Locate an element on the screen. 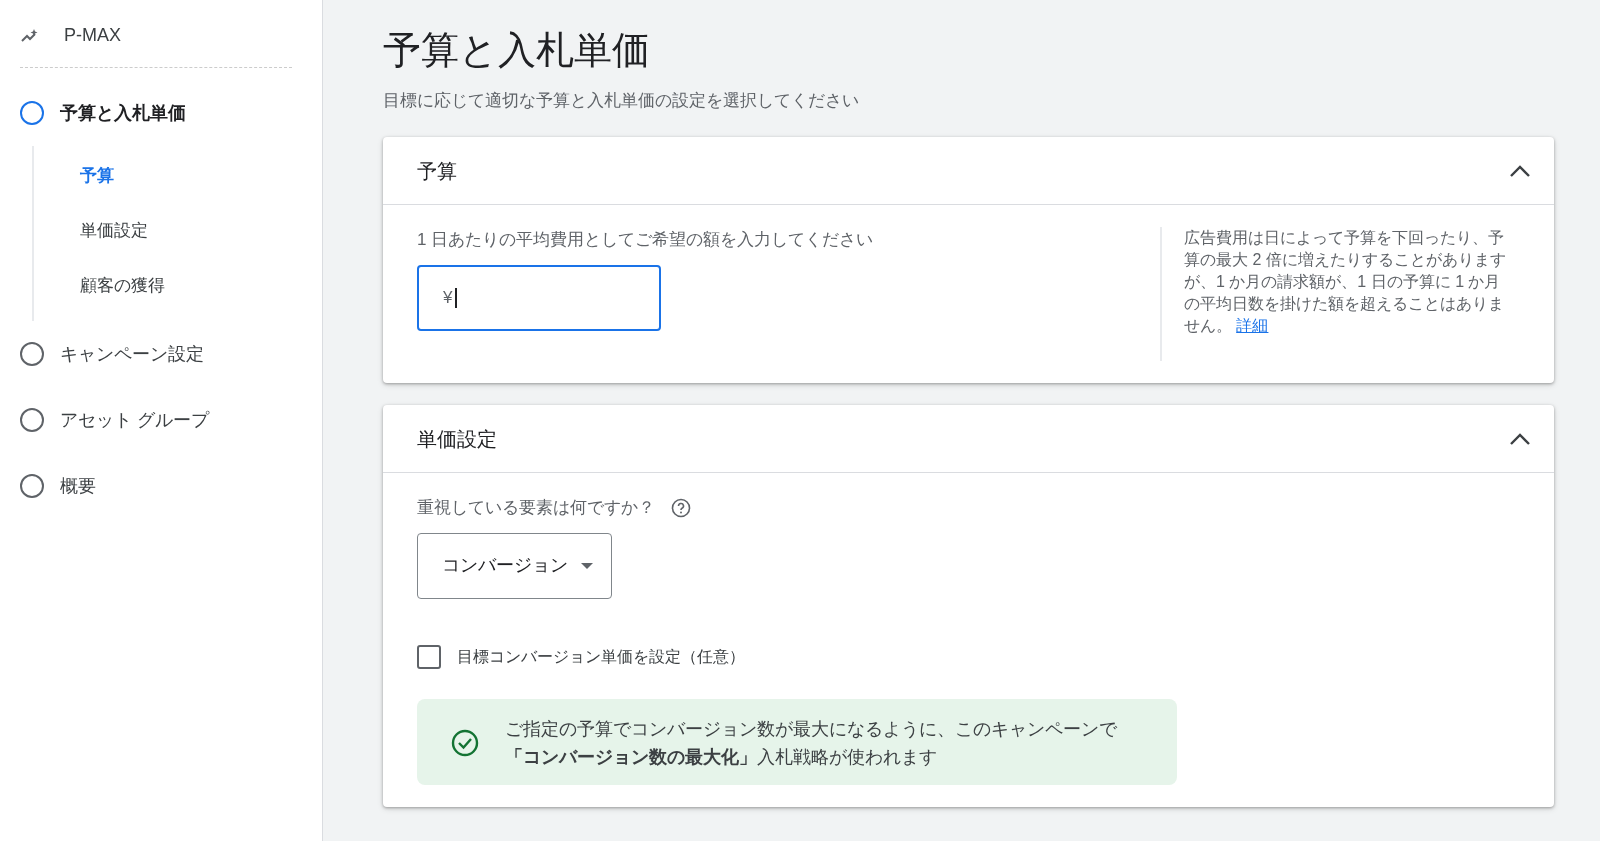 The height and width of the screenshot is (841, 1600). dropdown: コンバージョン is located at coordinates (514, 565).